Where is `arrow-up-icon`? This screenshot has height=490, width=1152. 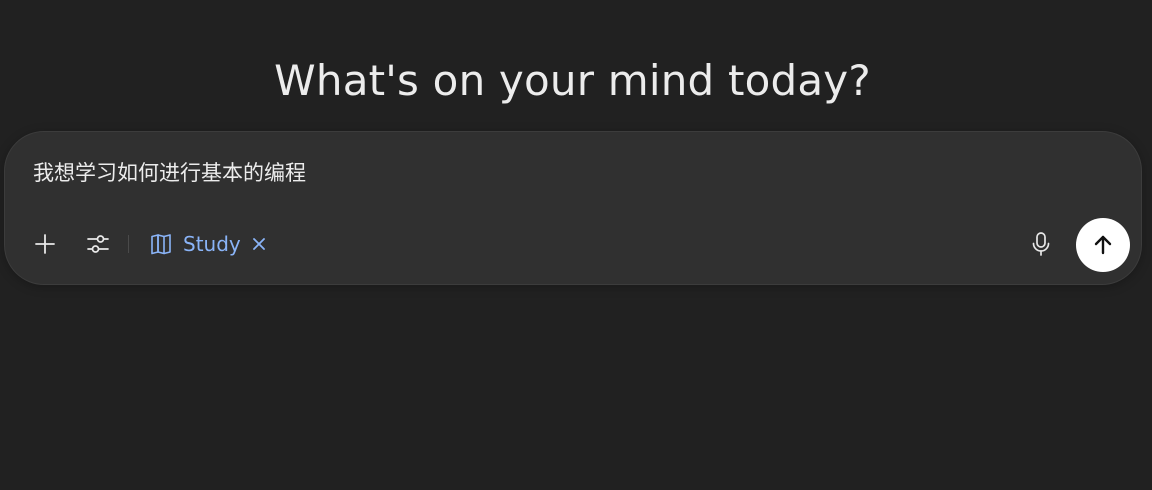
arrow-up-icon is located at coordinates (1103, 245).